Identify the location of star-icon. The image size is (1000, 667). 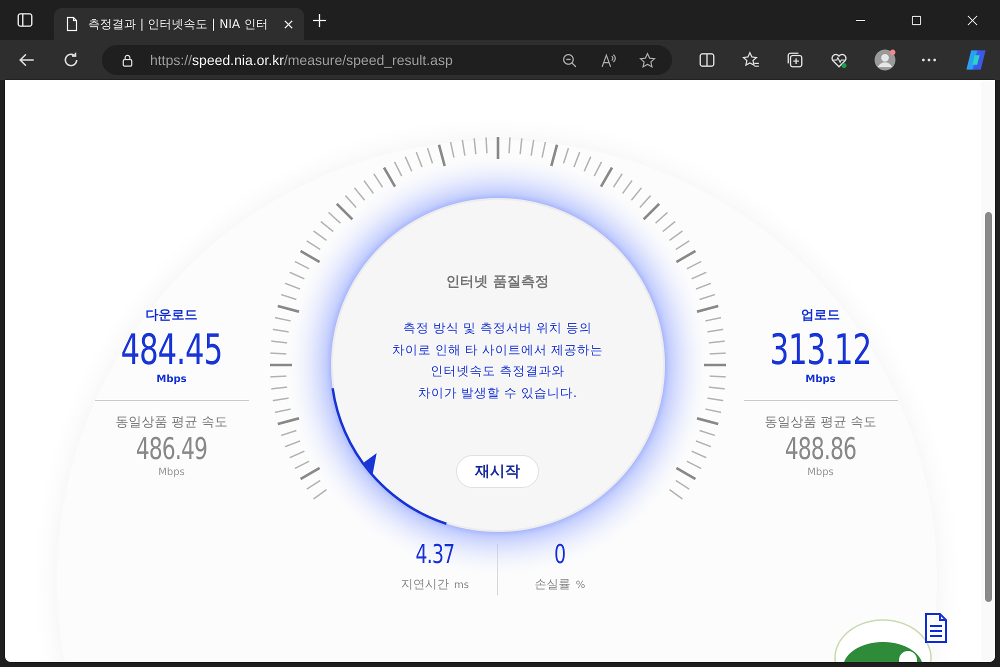
(647, 60).